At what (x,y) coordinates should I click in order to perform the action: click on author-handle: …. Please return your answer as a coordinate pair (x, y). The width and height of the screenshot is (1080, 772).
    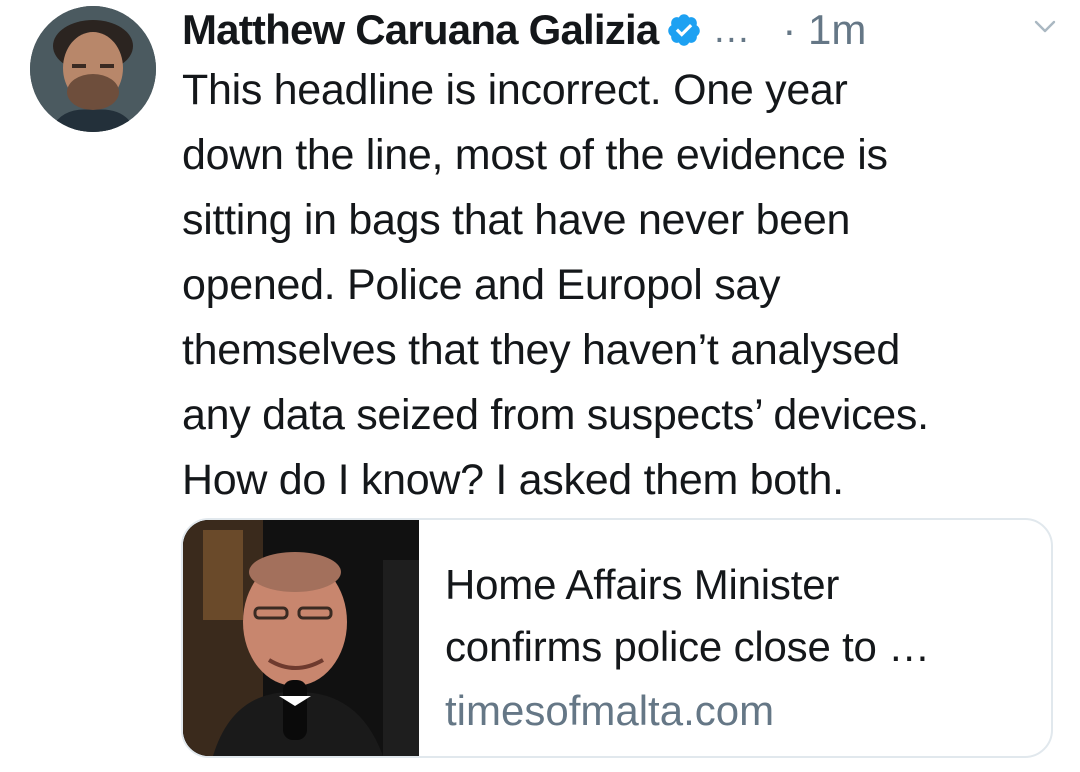
    Looking at the image, I should click on (731, 30).